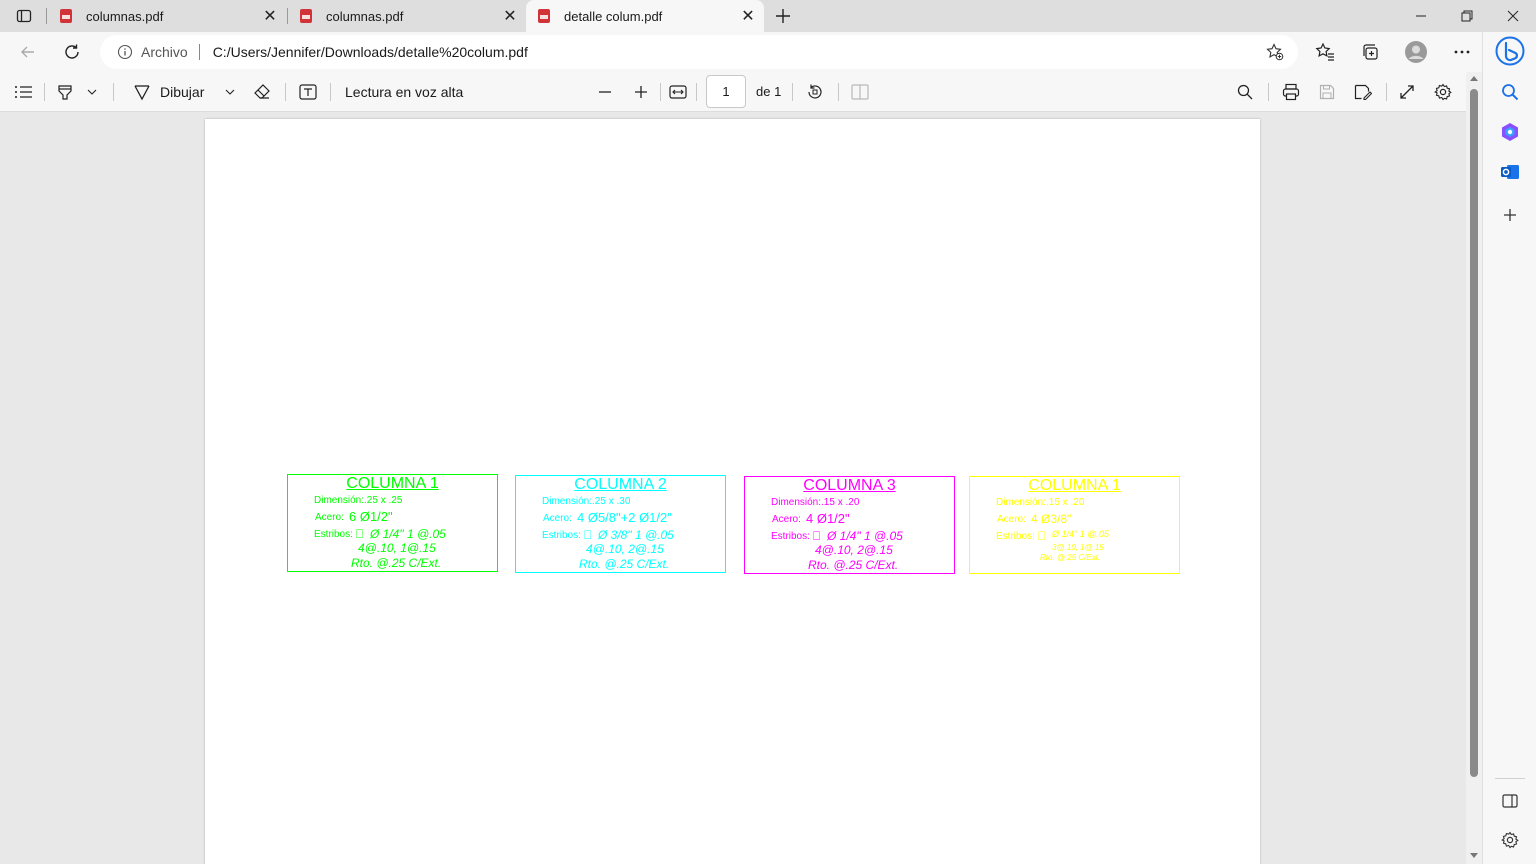 The width and height of the screenshot is (1536, 864). What do you see at coordinates (860, 92) in the screenshot?
I see `page-view-icon` at bounding box center [860, 92].